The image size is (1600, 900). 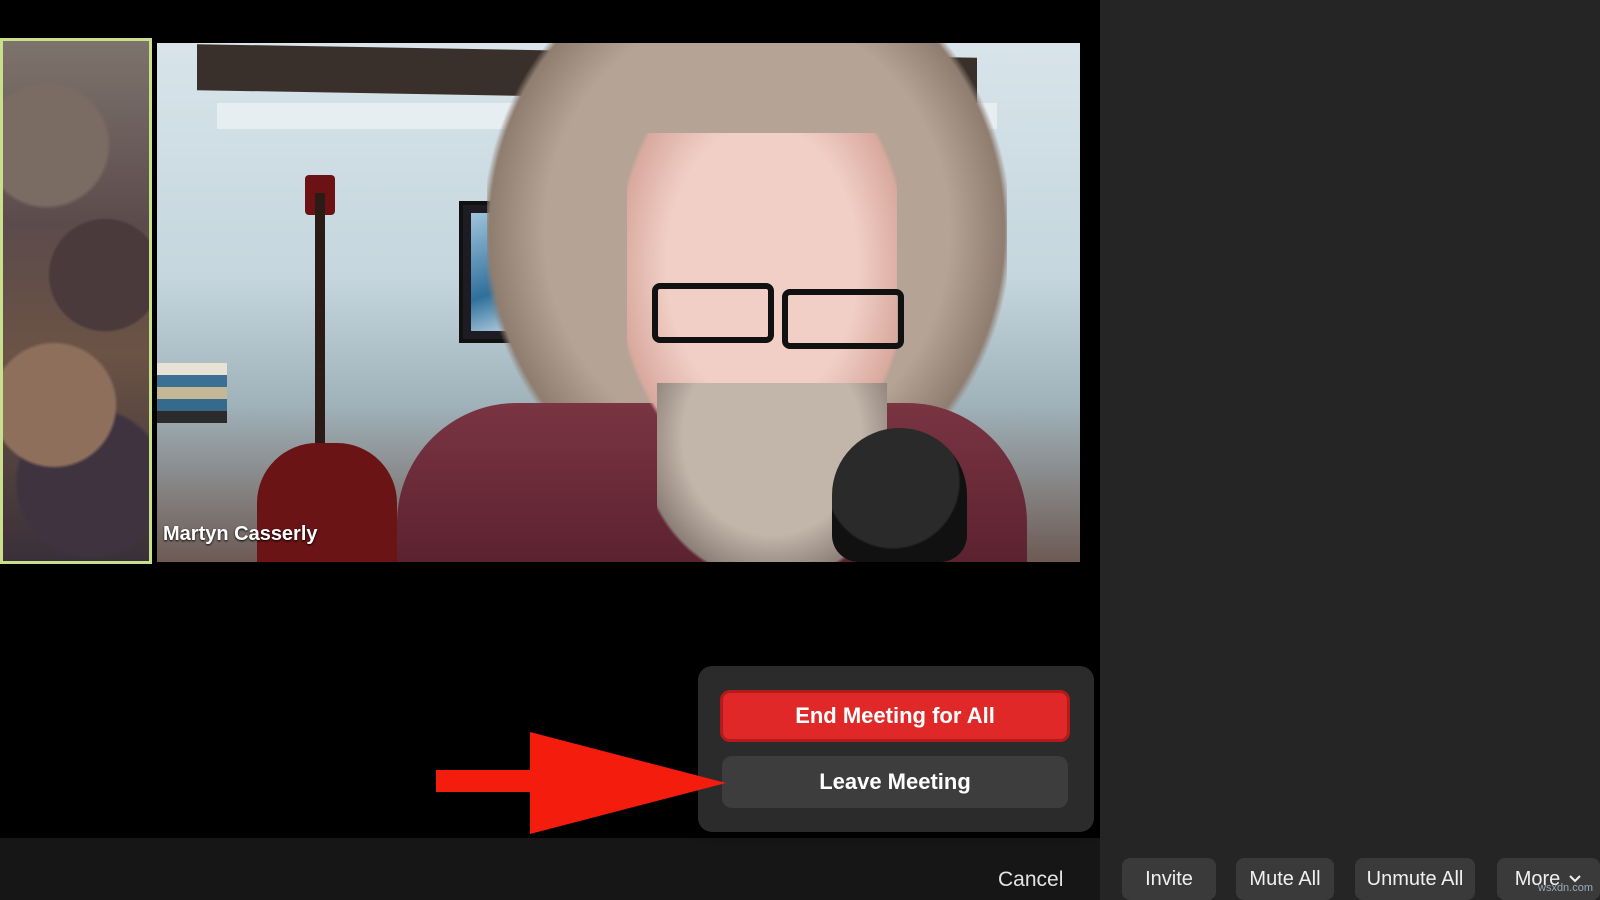 What do you see at coordinates (1030, 880) in the screenshot?
I see `cancel-button: Cancel` at bounding box center [1030, 880].